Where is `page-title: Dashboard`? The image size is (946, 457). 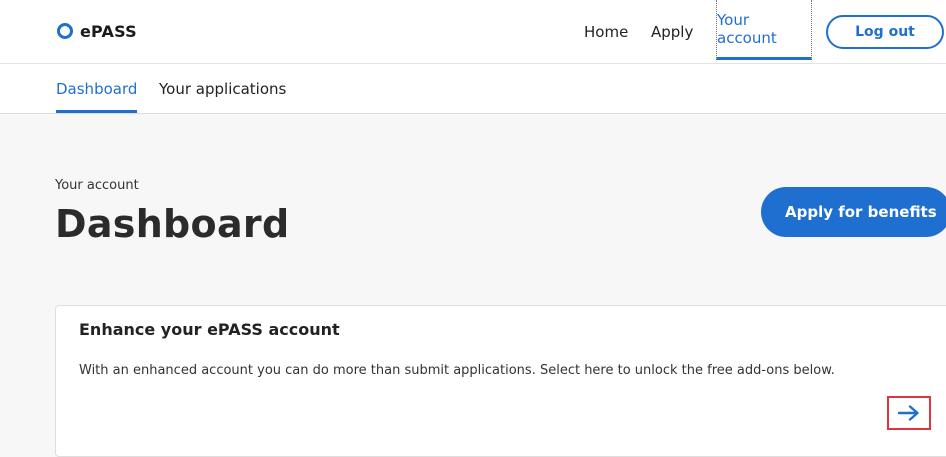 page-title: Dashboard is located at coordinates (172, 224).